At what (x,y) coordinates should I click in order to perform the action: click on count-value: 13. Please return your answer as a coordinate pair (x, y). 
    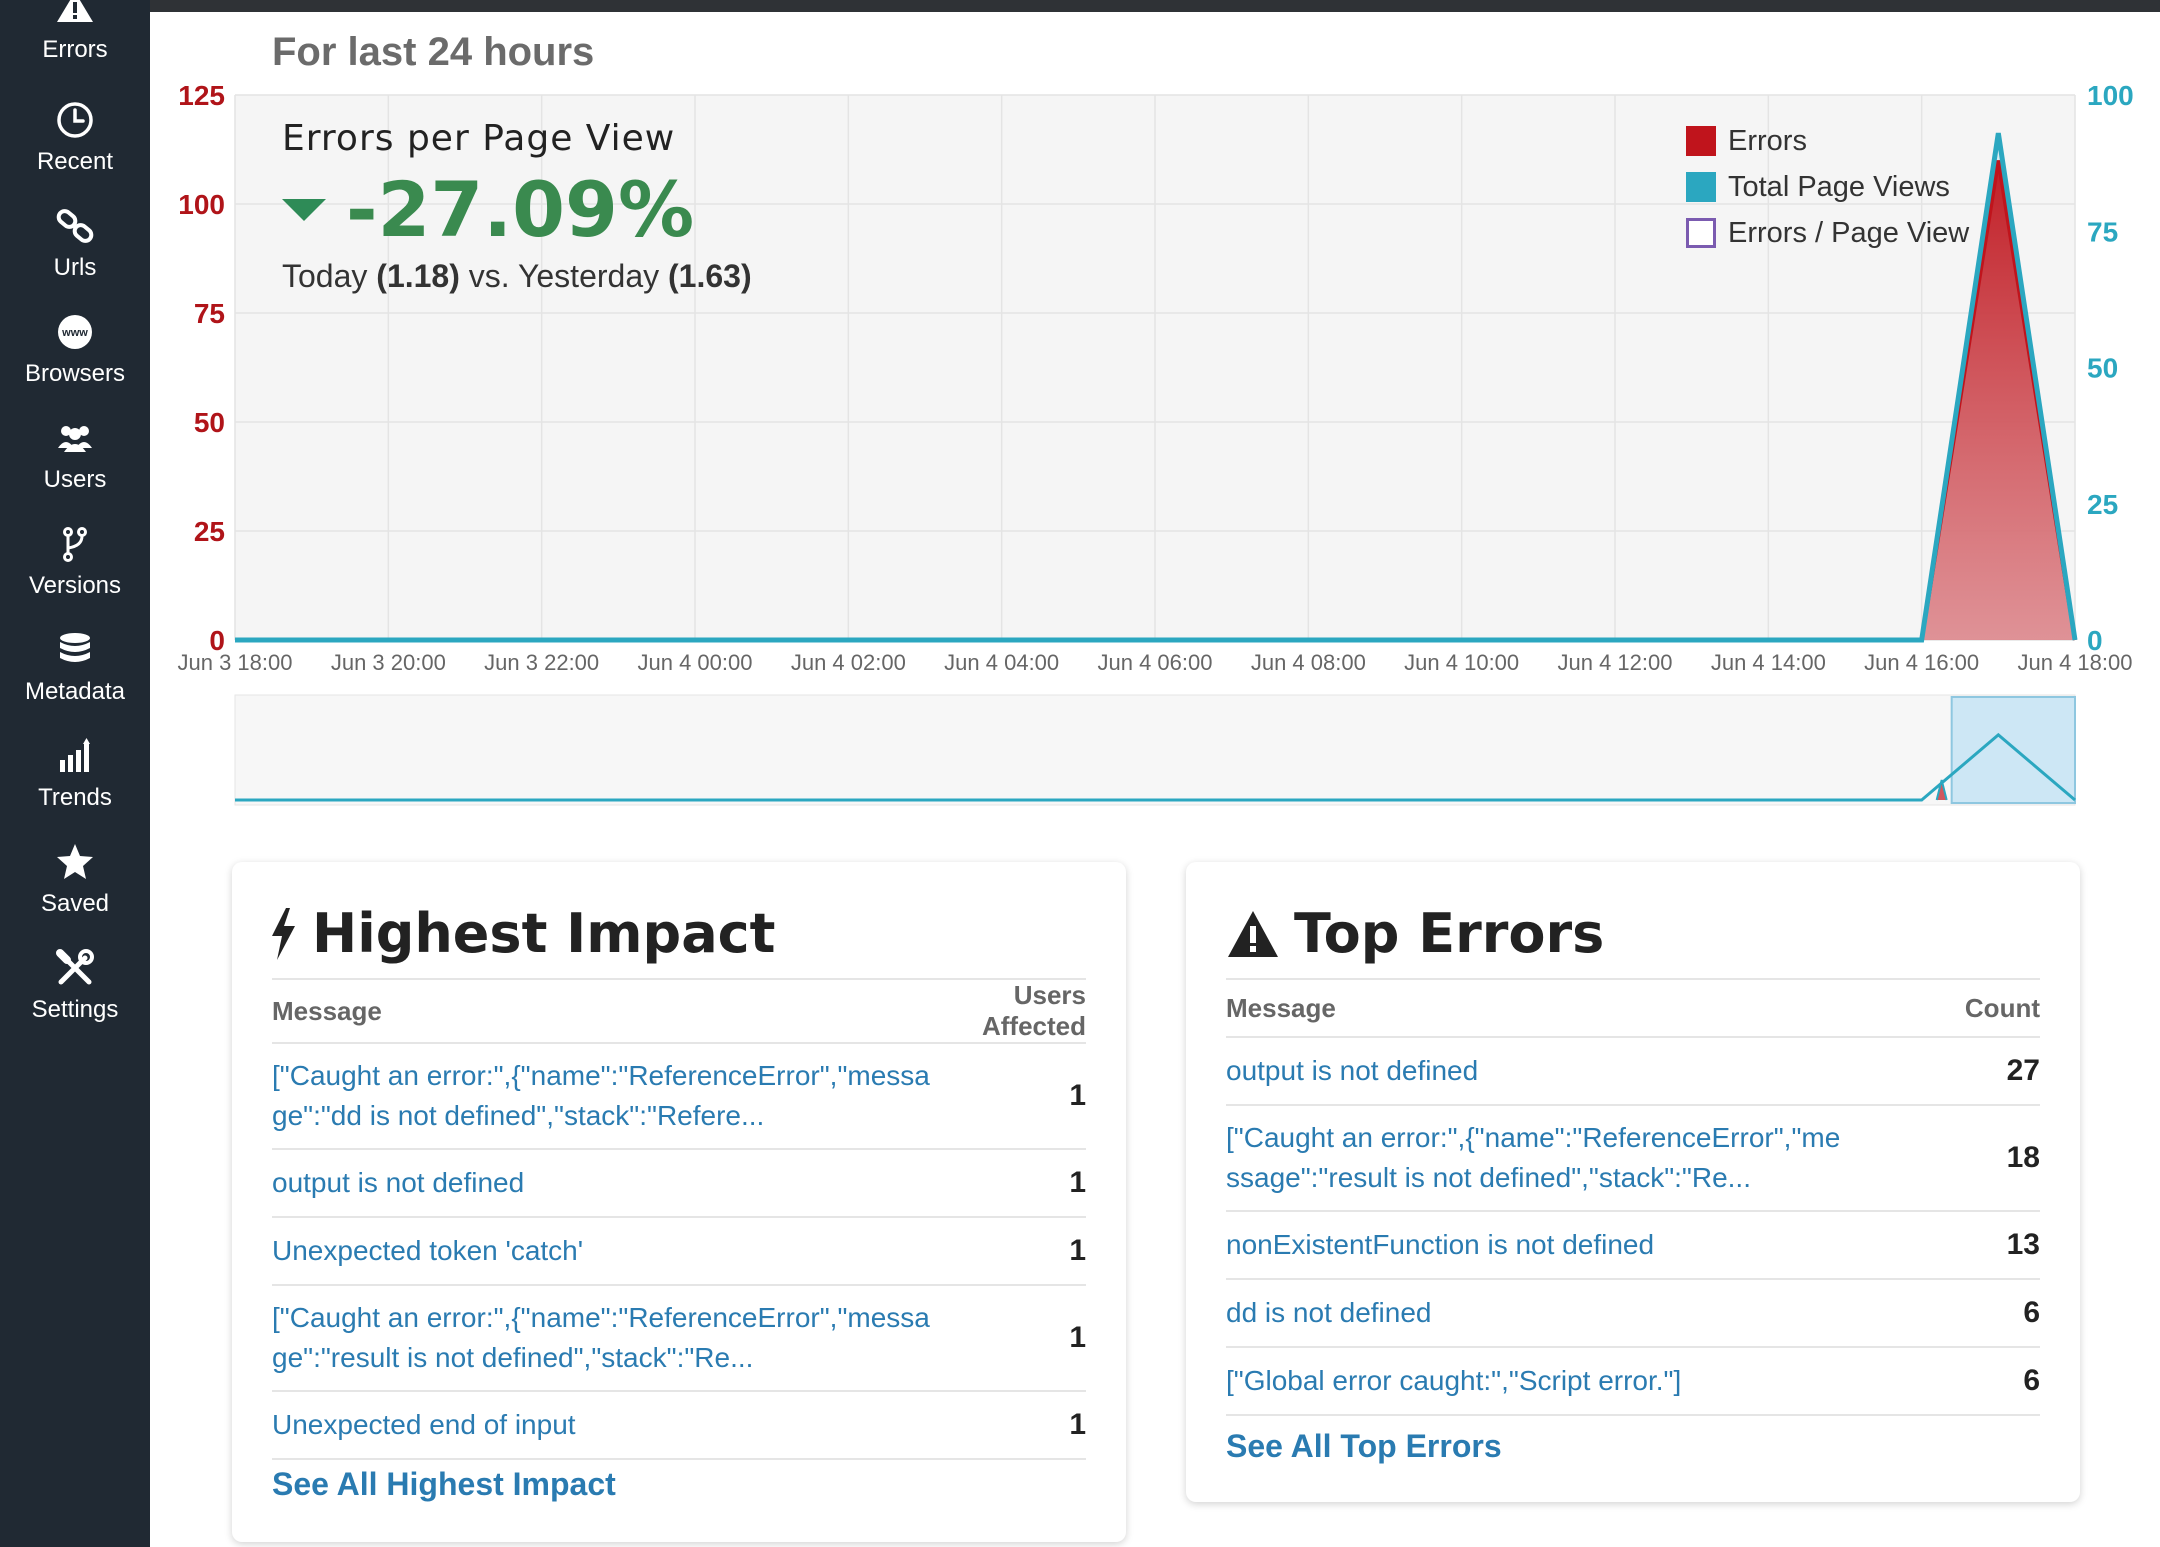
    Looking at the image, I should click on (1943, 1245).